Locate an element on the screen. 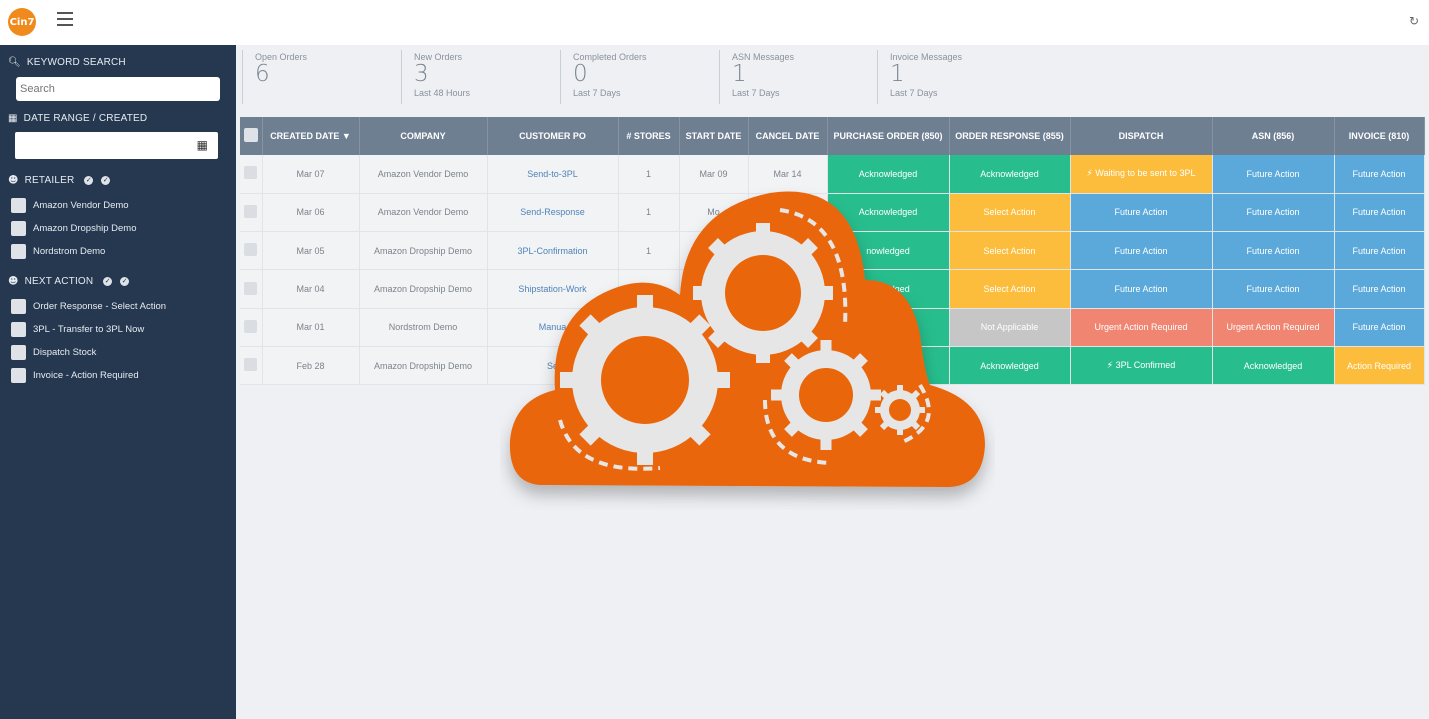 This screenshot has width=1429, height=719. refresh-icon: ↻ is located at coordinates (1414, 21).